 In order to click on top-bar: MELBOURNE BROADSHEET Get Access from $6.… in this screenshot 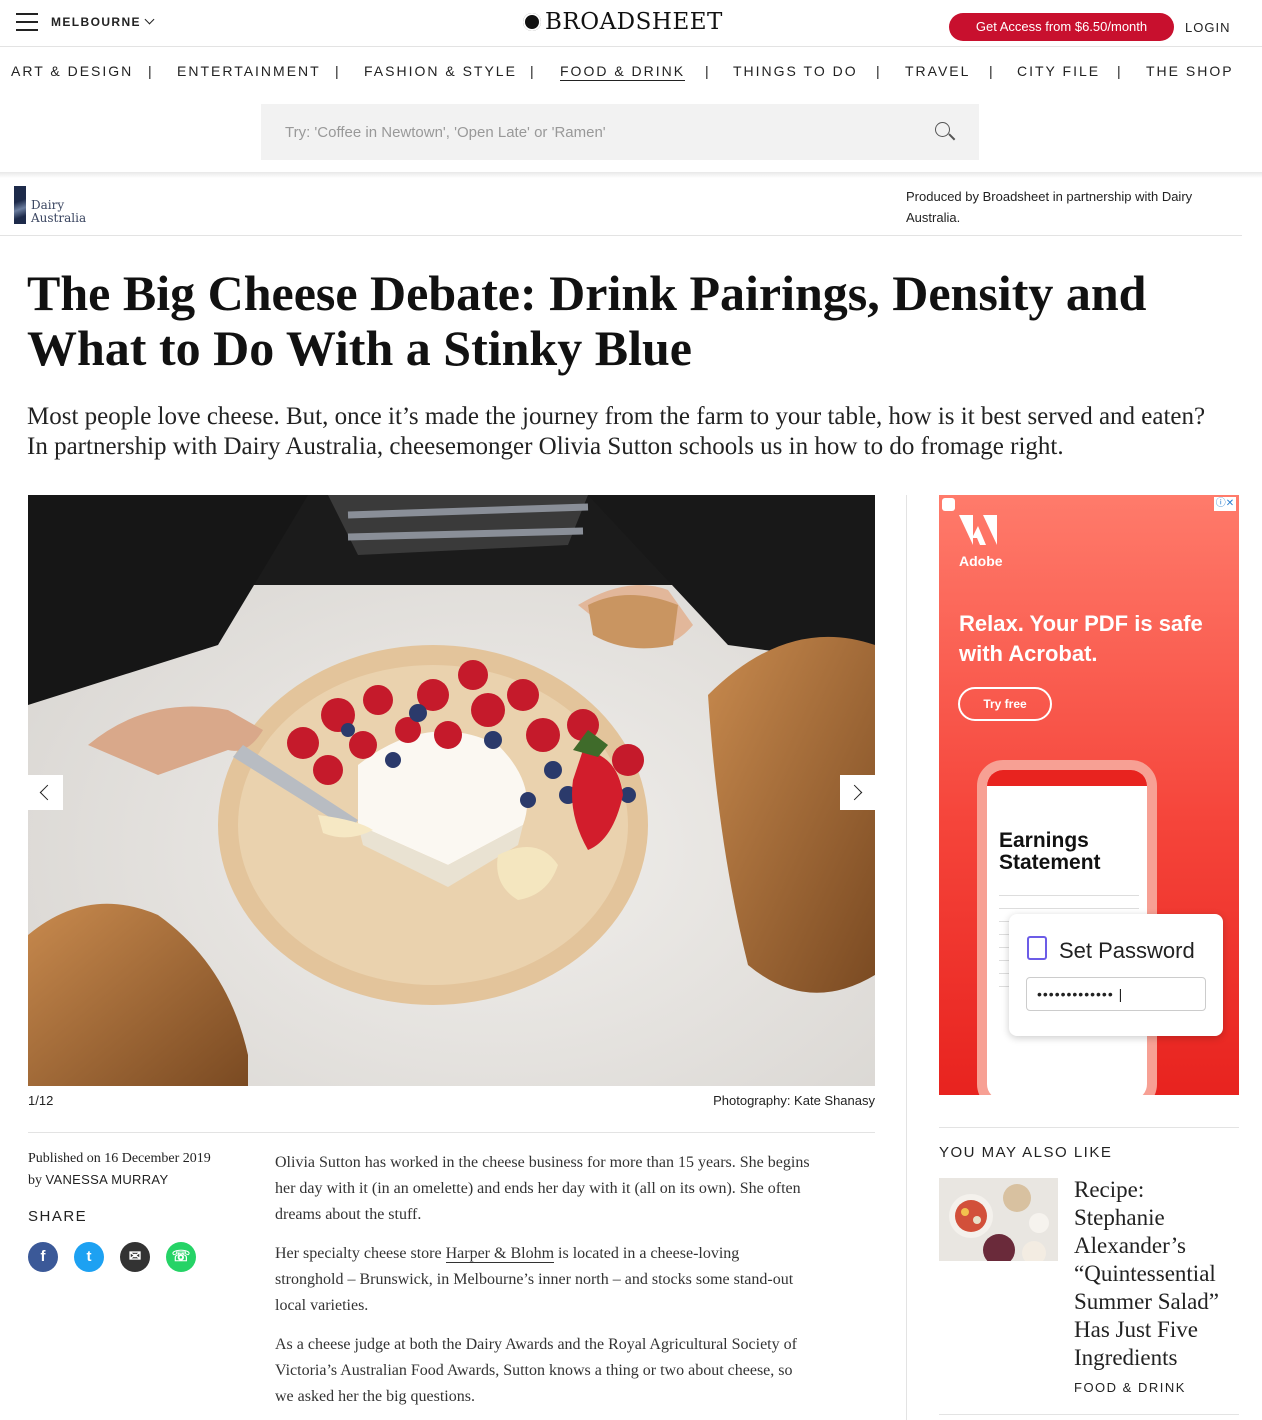, I will do `click(631, 23)`.